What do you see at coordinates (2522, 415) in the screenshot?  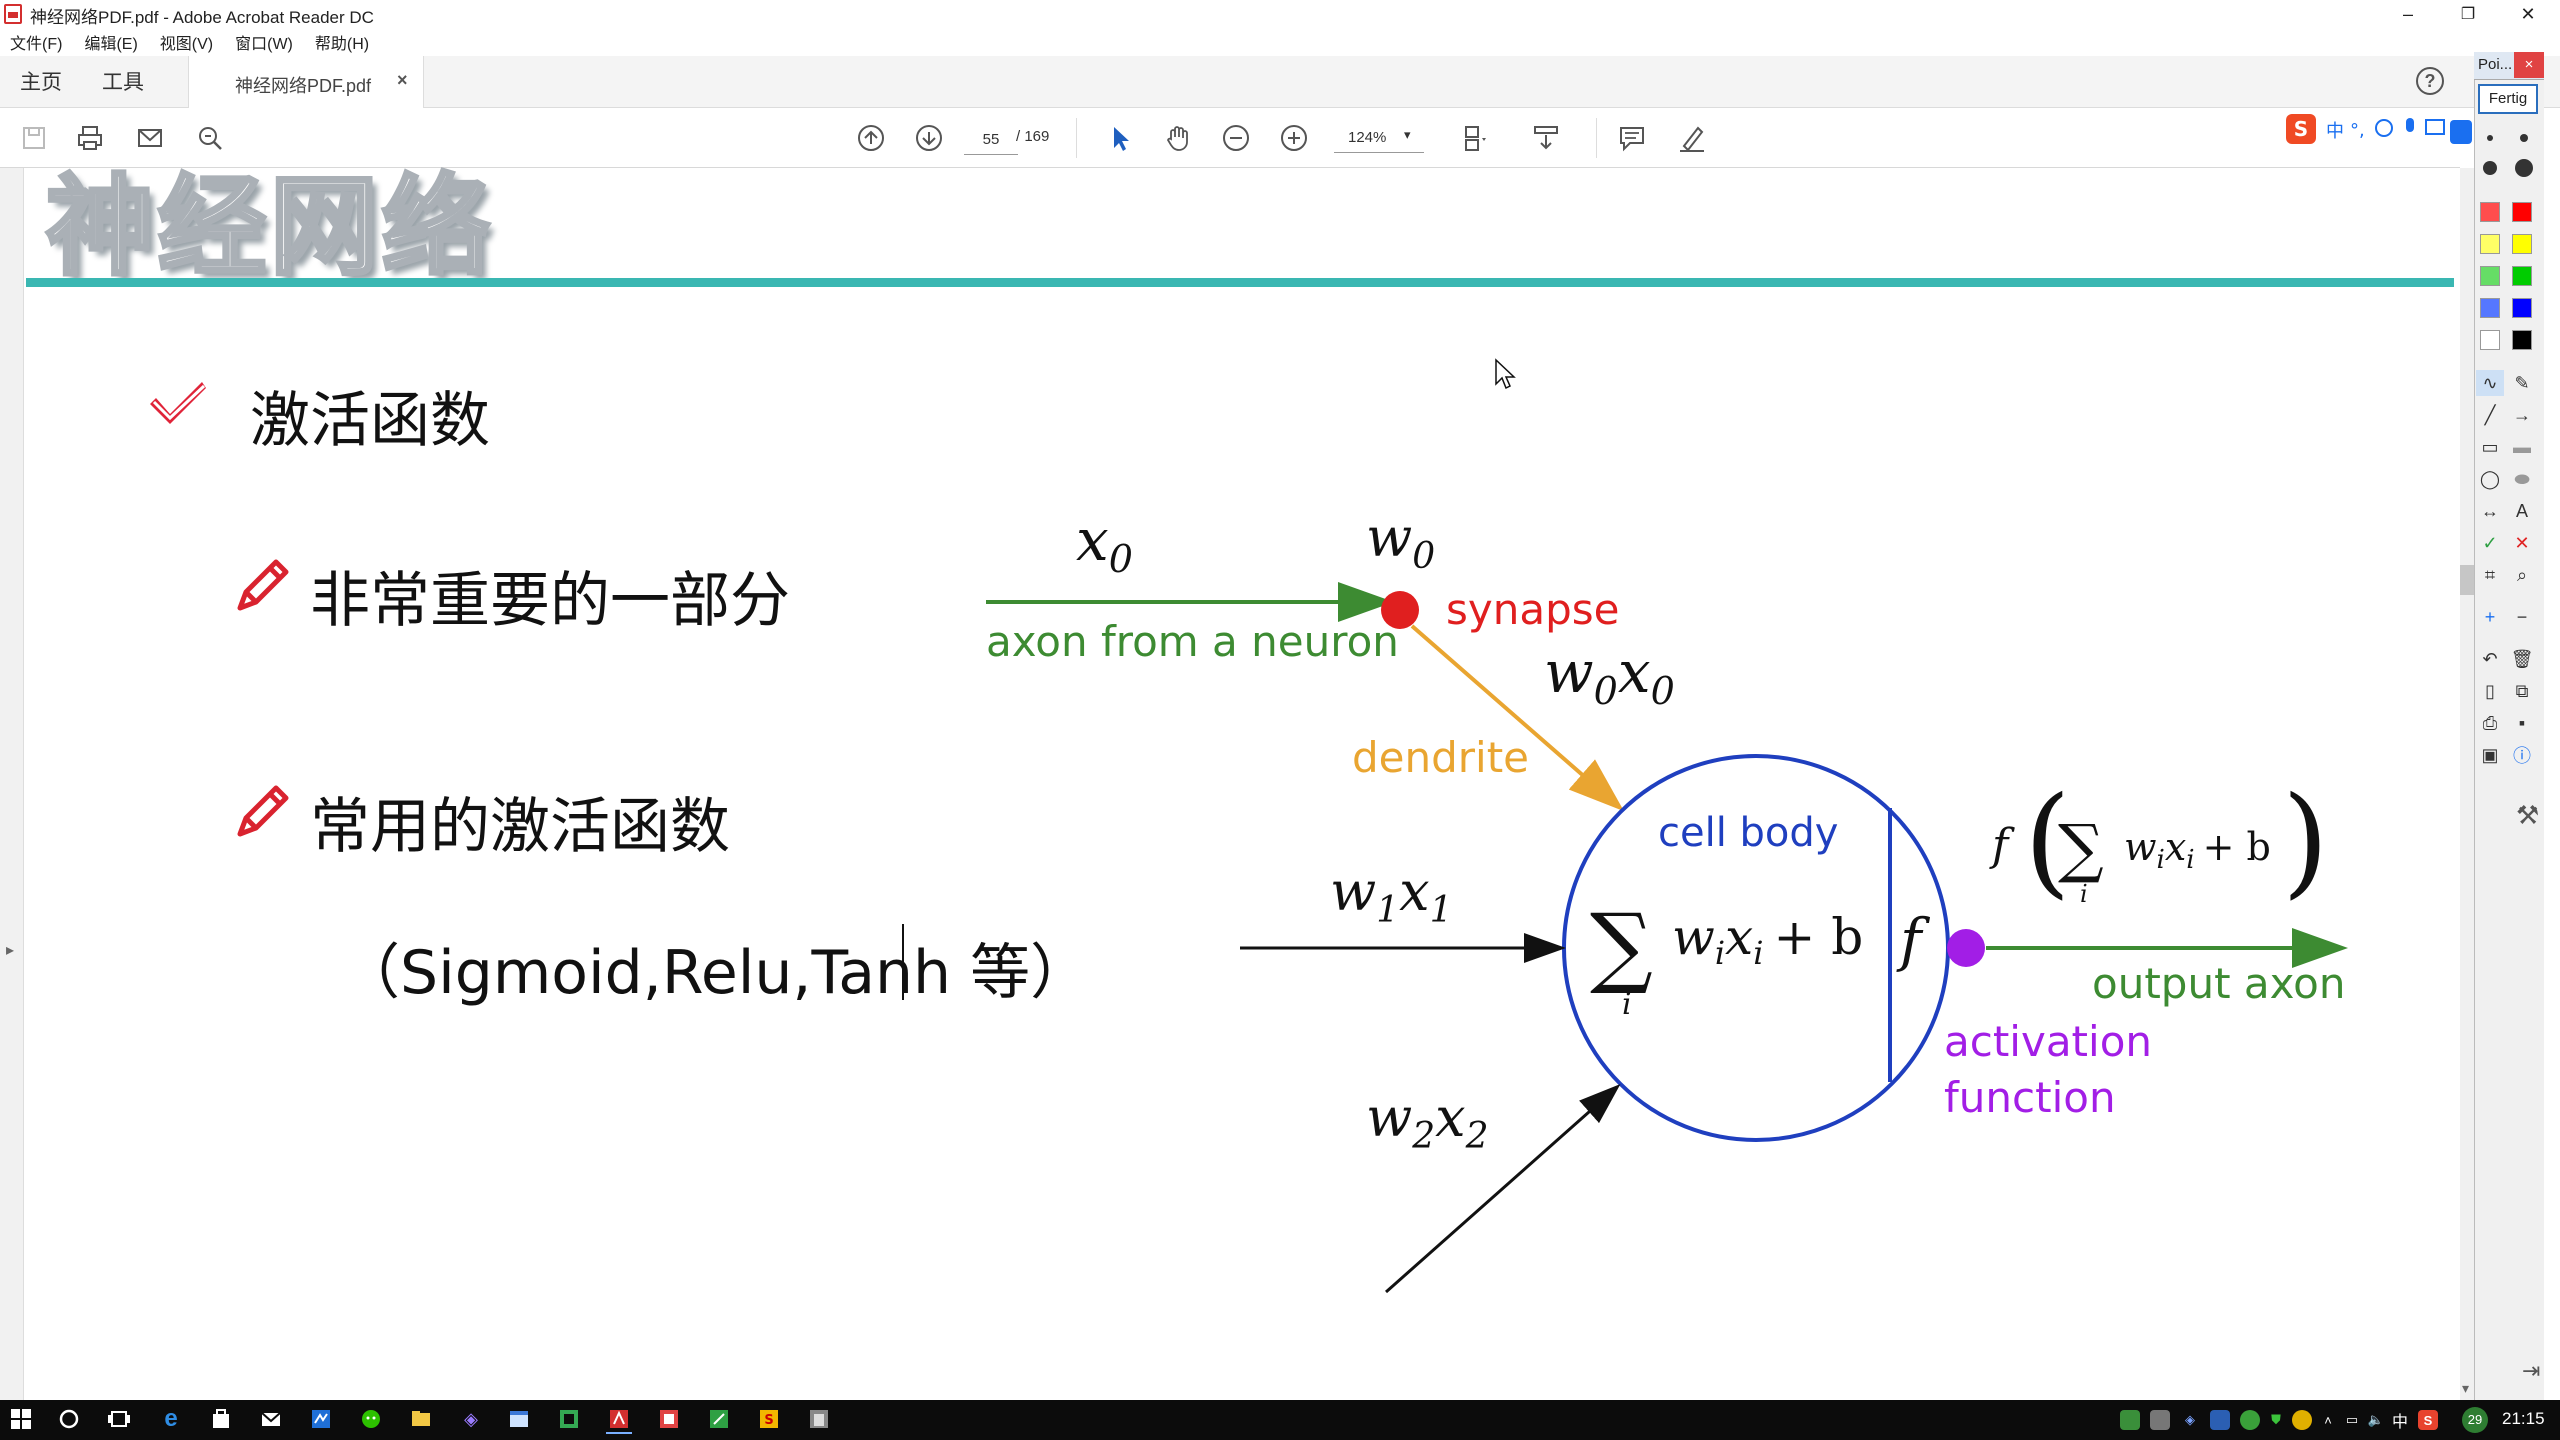 I see `arrow-tool-icon: →` at bounding box center [2522, 415].